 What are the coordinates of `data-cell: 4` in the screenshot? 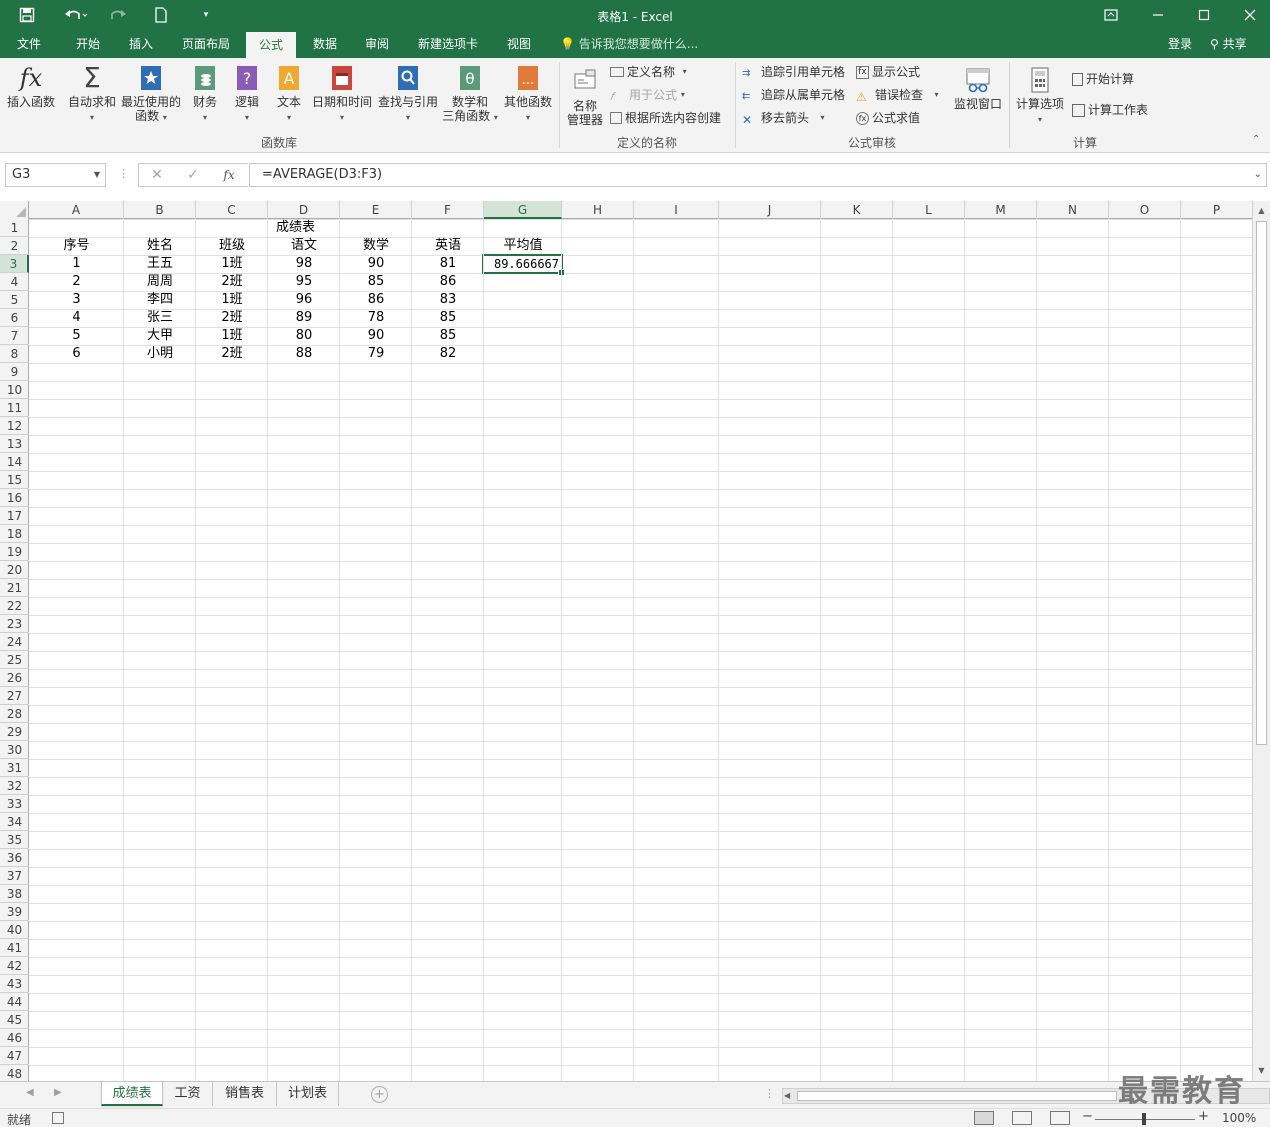 It's located at (76, 318).